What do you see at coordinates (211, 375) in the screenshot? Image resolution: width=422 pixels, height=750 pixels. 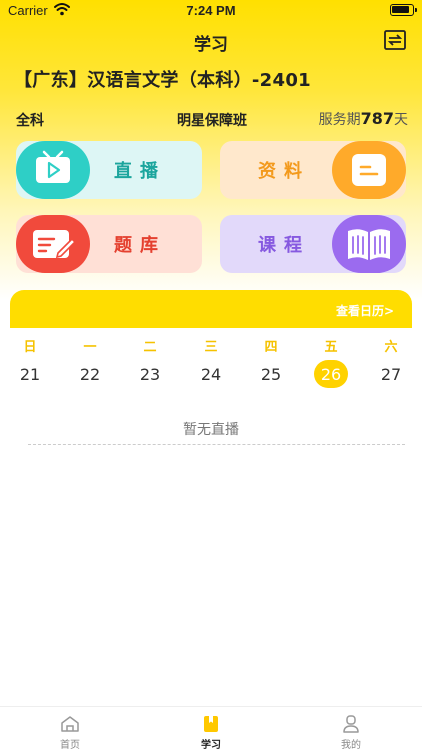 I see `calendar-day: 24` at bounding box center [211, 375].